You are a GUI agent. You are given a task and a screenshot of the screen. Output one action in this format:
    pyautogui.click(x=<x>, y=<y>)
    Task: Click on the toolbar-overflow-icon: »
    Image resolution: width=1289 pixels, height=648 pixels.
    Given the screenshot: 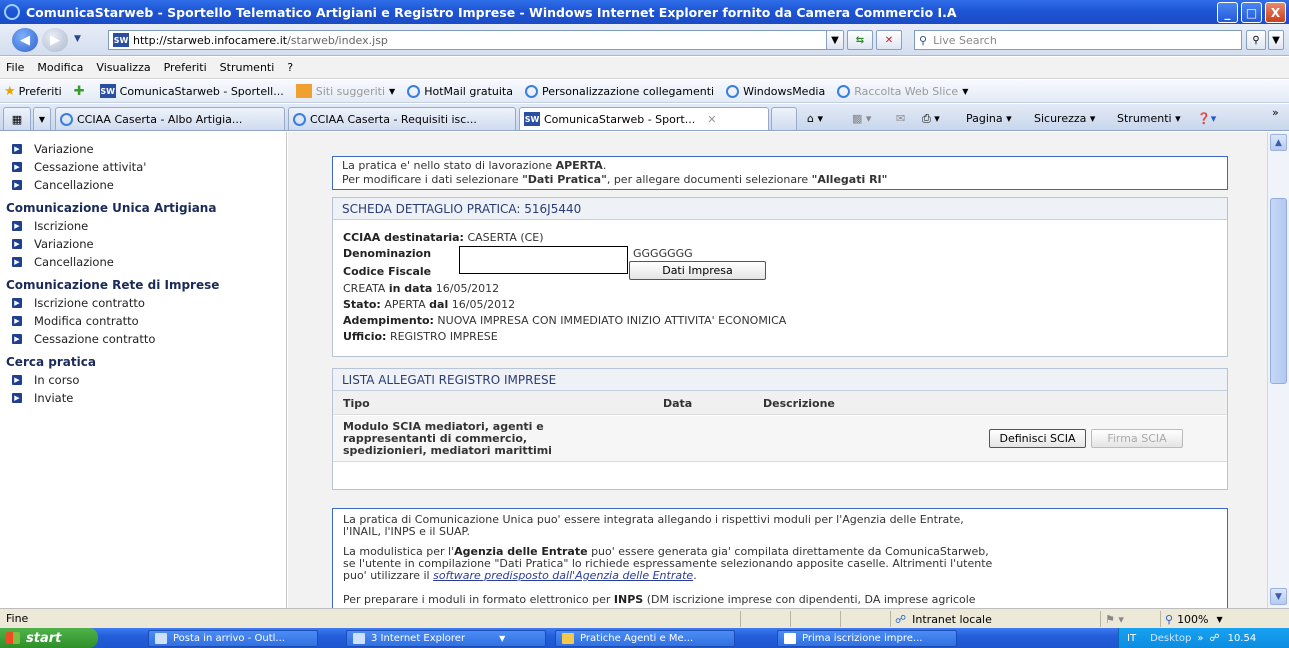 What is the action you would take?
    pyautogui.click(x=1275, y=112)
    